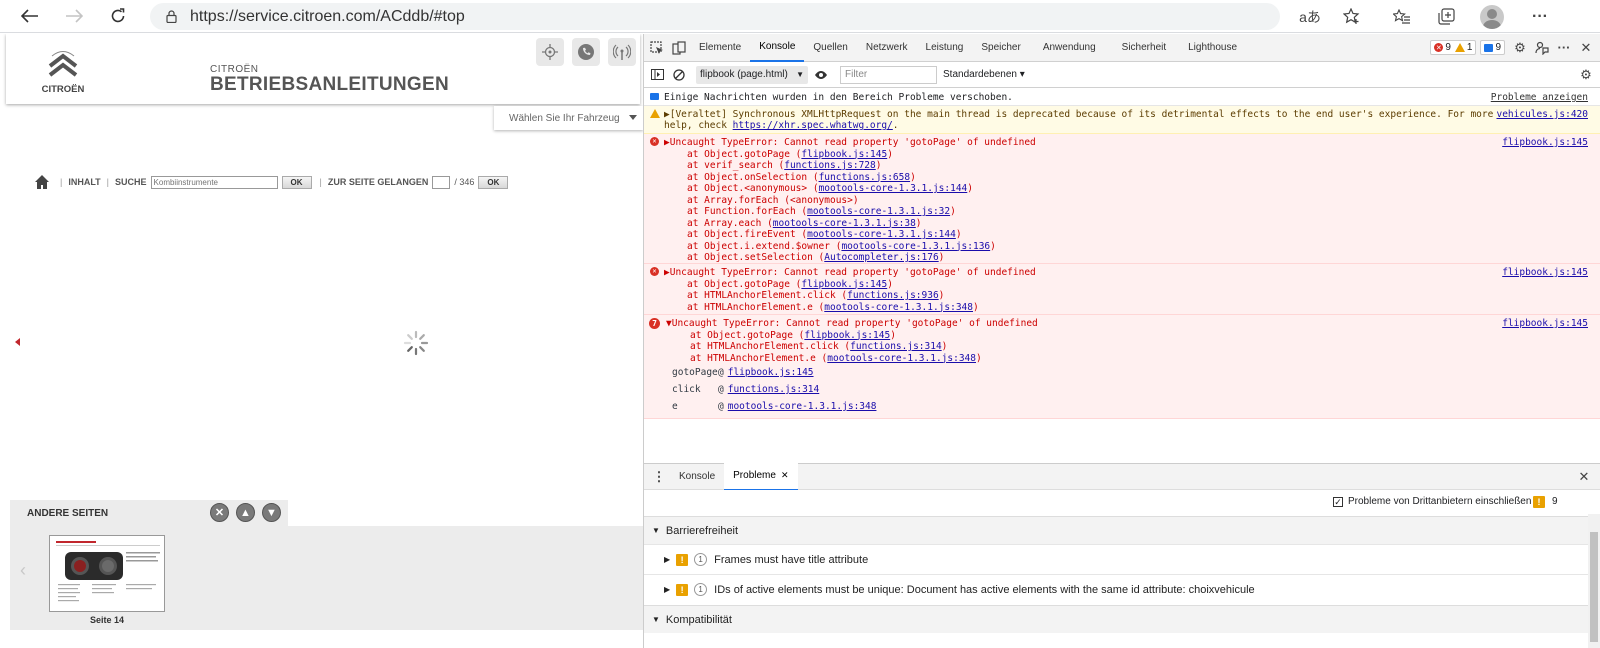 The height and width of the screenshot is (648, 1600). I want to click on scrollbar, so click(1594, 581).